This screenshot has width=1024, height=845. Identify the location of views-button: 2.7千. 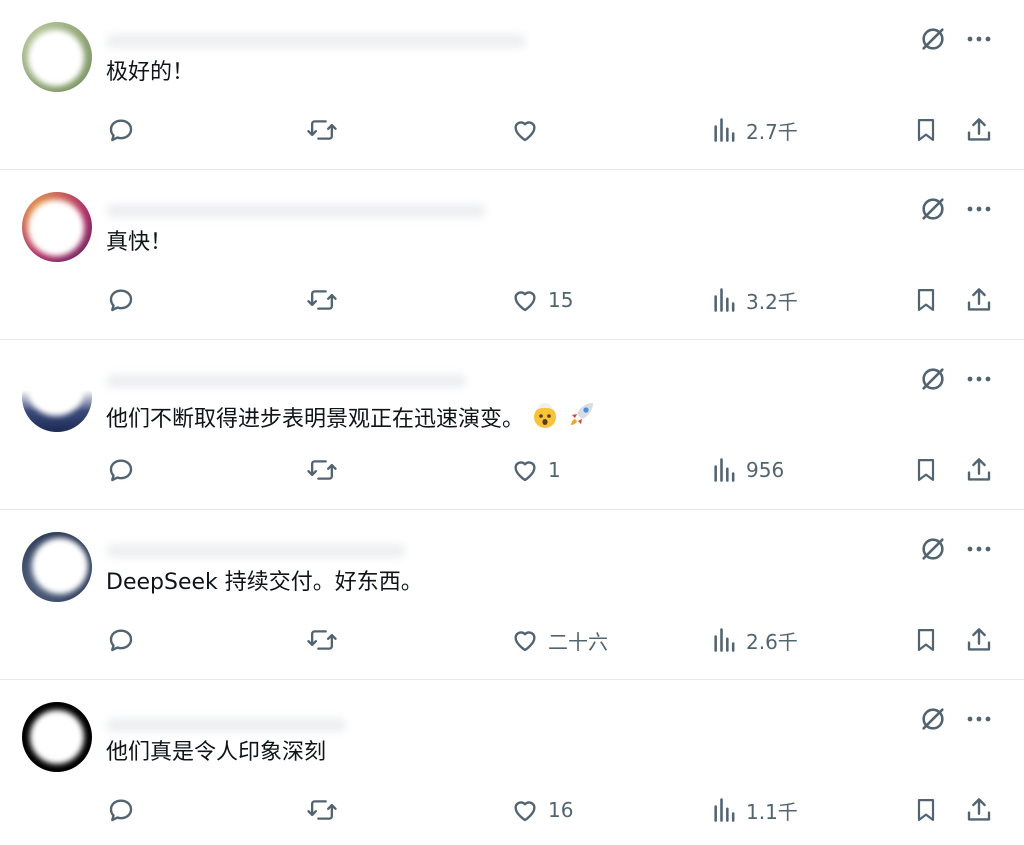
(755, 130).